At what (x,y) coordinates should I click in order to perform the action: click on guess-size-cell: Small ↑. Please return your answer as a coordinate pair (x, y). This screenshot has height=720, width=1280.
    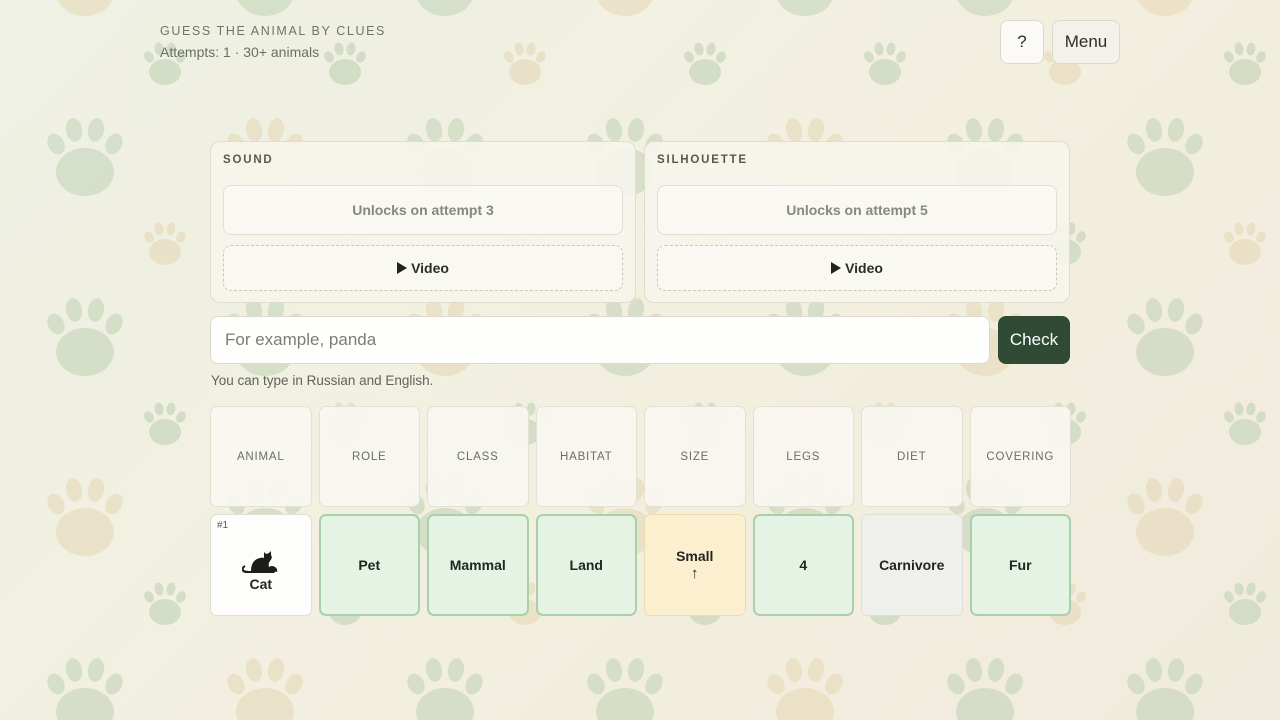
    Looking at the image, I should click on (695, 565).